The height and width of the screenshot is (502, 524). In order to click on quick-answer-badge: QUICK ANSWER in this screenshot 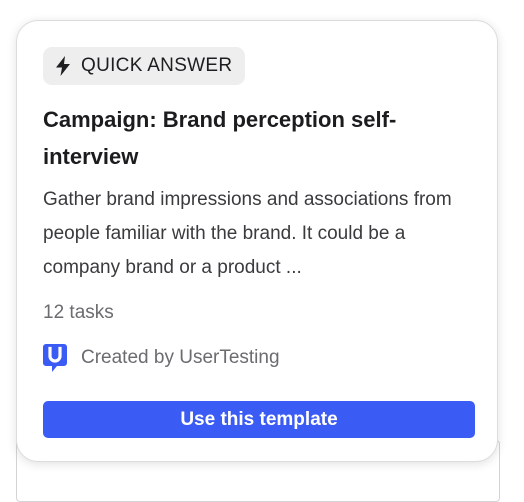, I will do `click(144, 66)`.